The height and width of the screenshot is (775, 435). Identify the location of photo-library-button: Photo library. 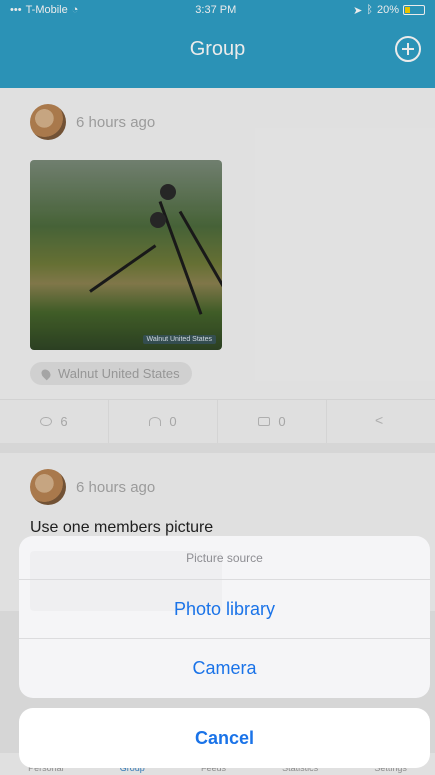
(224, 609).